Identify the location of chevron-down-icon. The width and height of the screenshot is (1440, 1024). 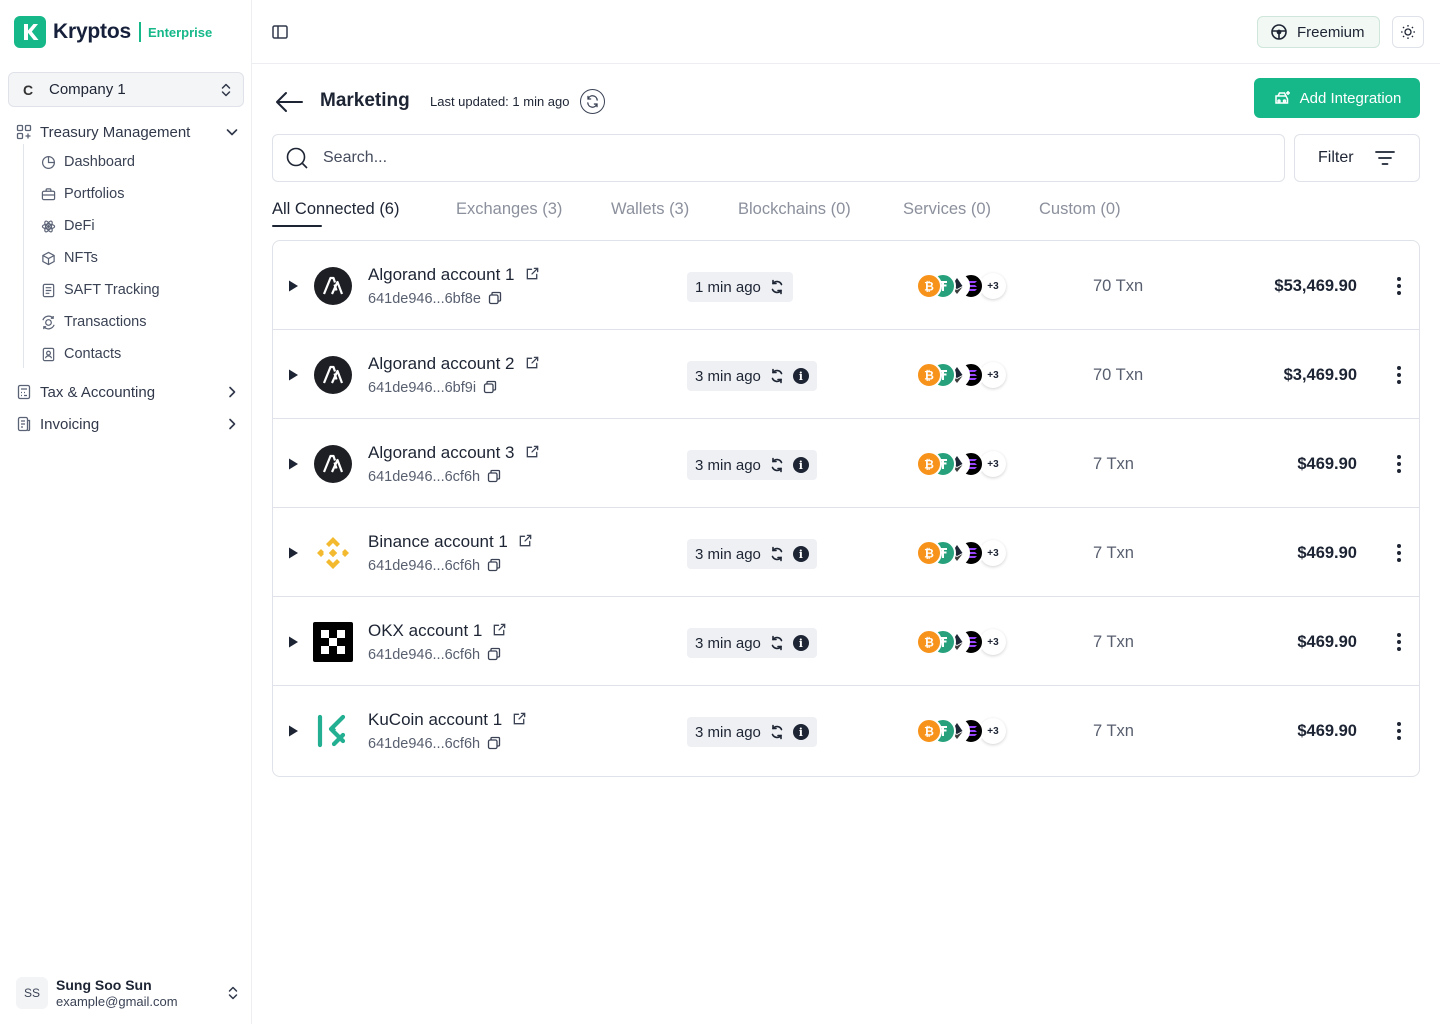
(232, 132).